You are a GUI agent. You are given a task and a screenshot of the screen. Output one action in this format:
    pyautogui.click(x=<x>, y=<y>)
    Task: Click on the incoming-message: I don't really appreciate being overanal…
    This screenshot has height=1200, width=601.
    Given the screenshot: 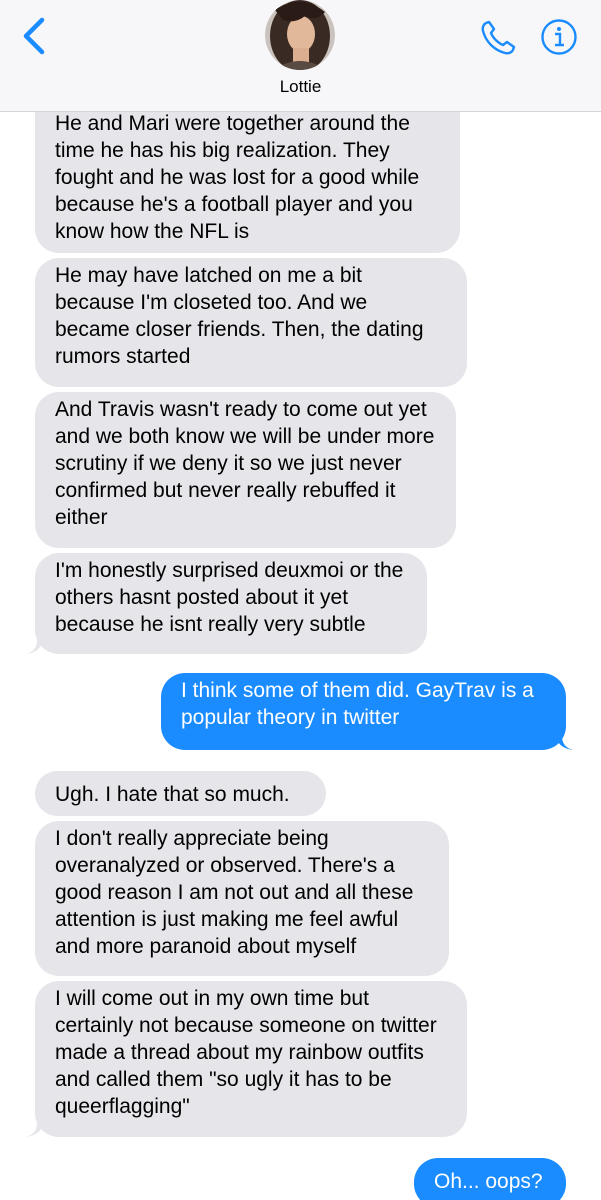 What is the action you would take?
    pyautogui.click(x=242, y=898)
    